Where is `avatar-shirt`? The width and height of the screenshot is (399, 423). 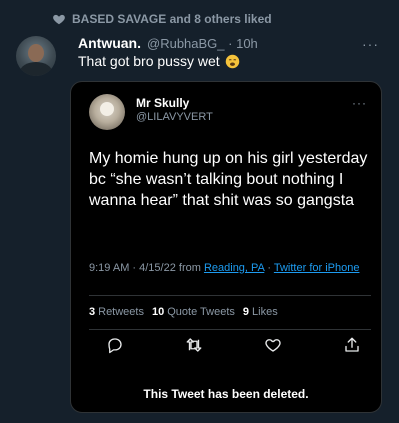 avatar-shirt is located at coordinates (36, 69).